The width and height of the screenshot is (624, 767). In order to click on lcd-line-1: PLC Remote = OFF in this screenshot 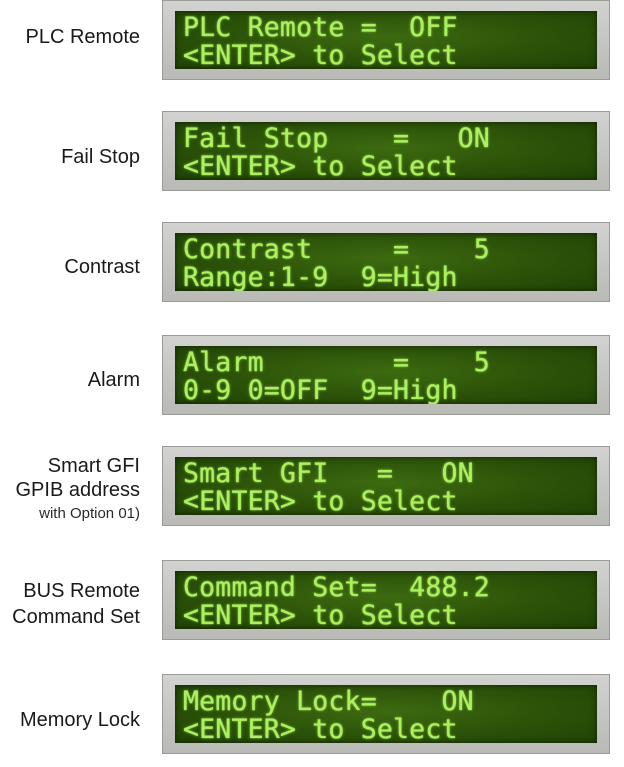, I will do `click(320, 27)`.